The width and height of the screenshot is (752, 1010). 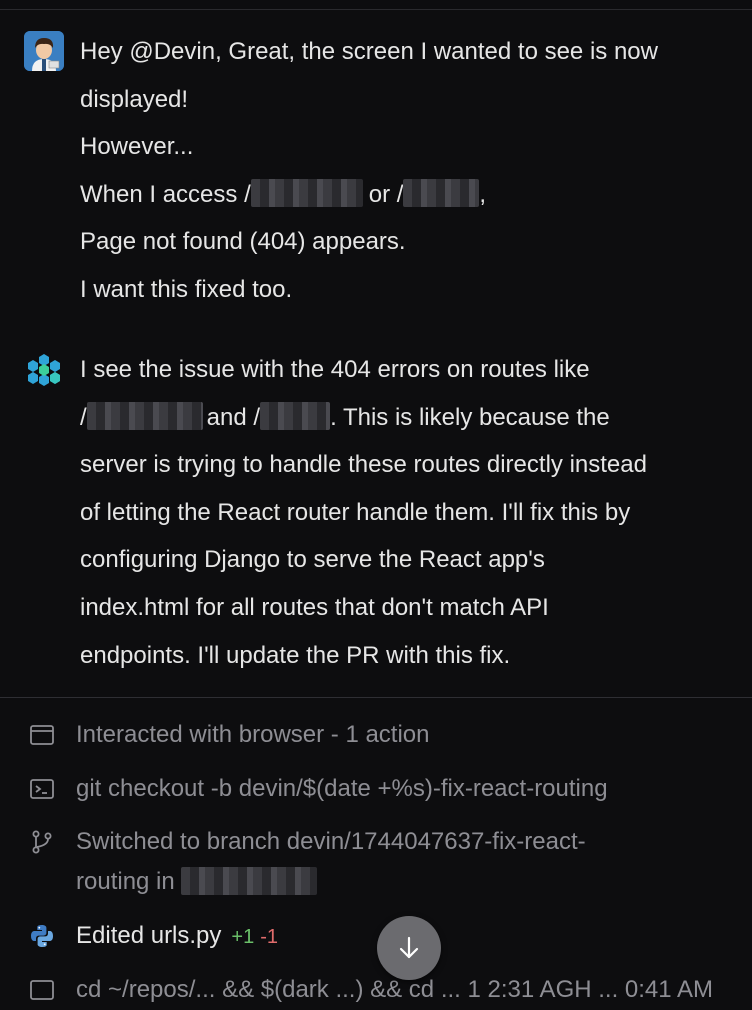 What do you see at coordinates (134, 99) in the screenshot?
I see `message-line: displayed!` at bounding box center [134, 99].